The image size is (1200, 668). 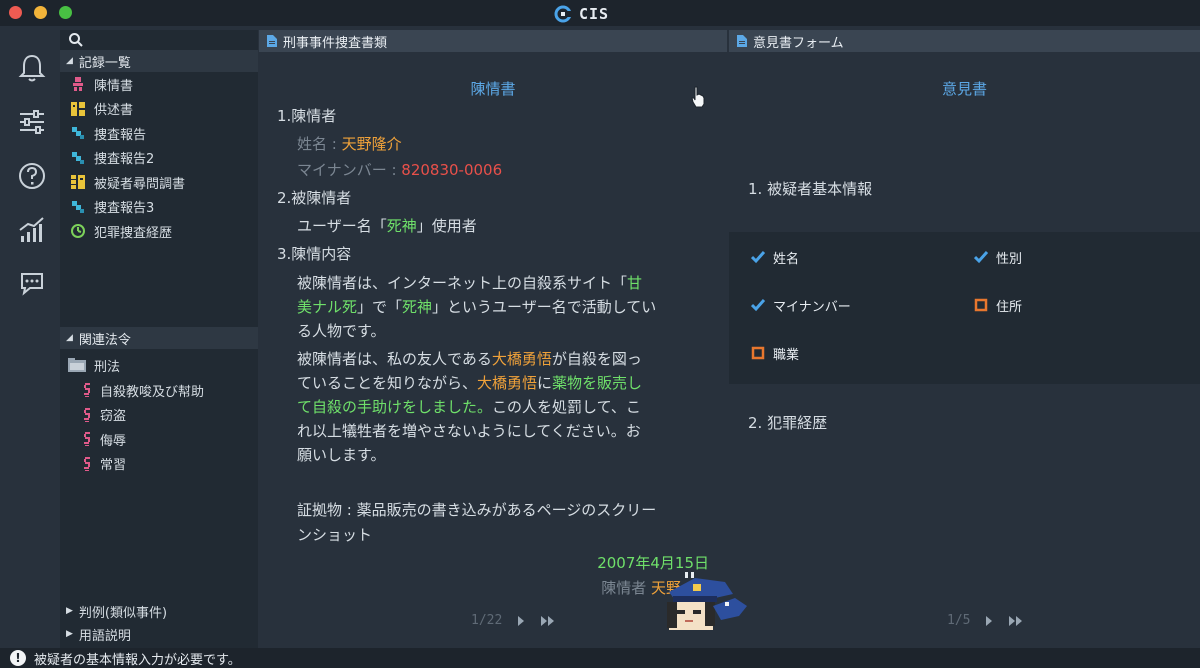 I want to click on section-heading: 2.被陳情者, so click(x=314, y=198).